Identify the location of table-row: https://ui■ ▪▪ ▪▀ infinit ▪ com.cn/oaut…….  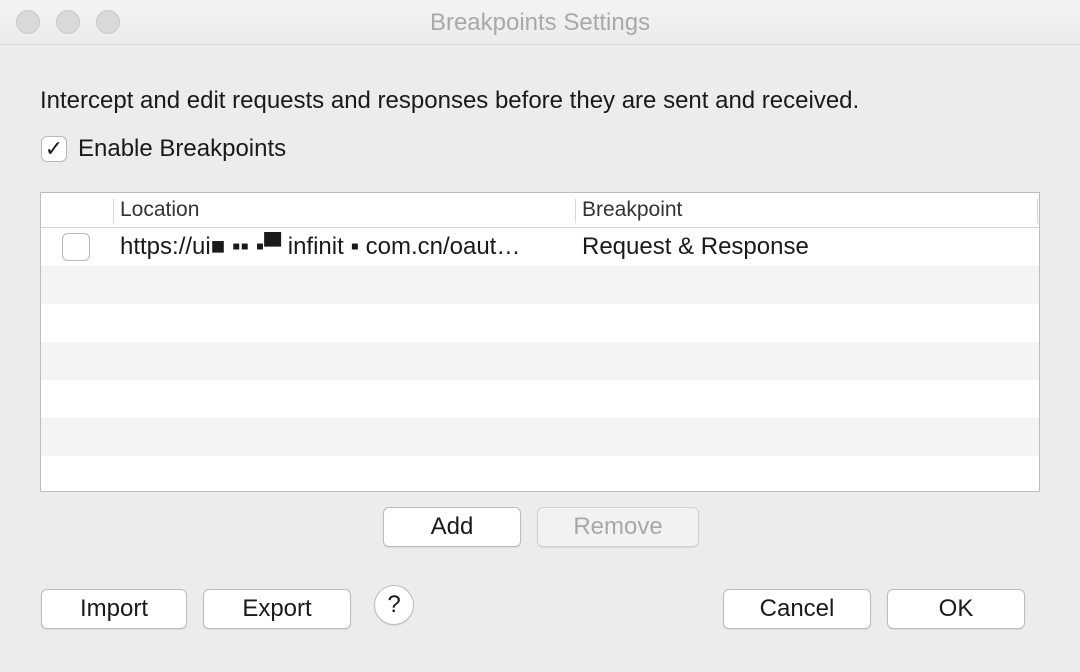
(540, 247).